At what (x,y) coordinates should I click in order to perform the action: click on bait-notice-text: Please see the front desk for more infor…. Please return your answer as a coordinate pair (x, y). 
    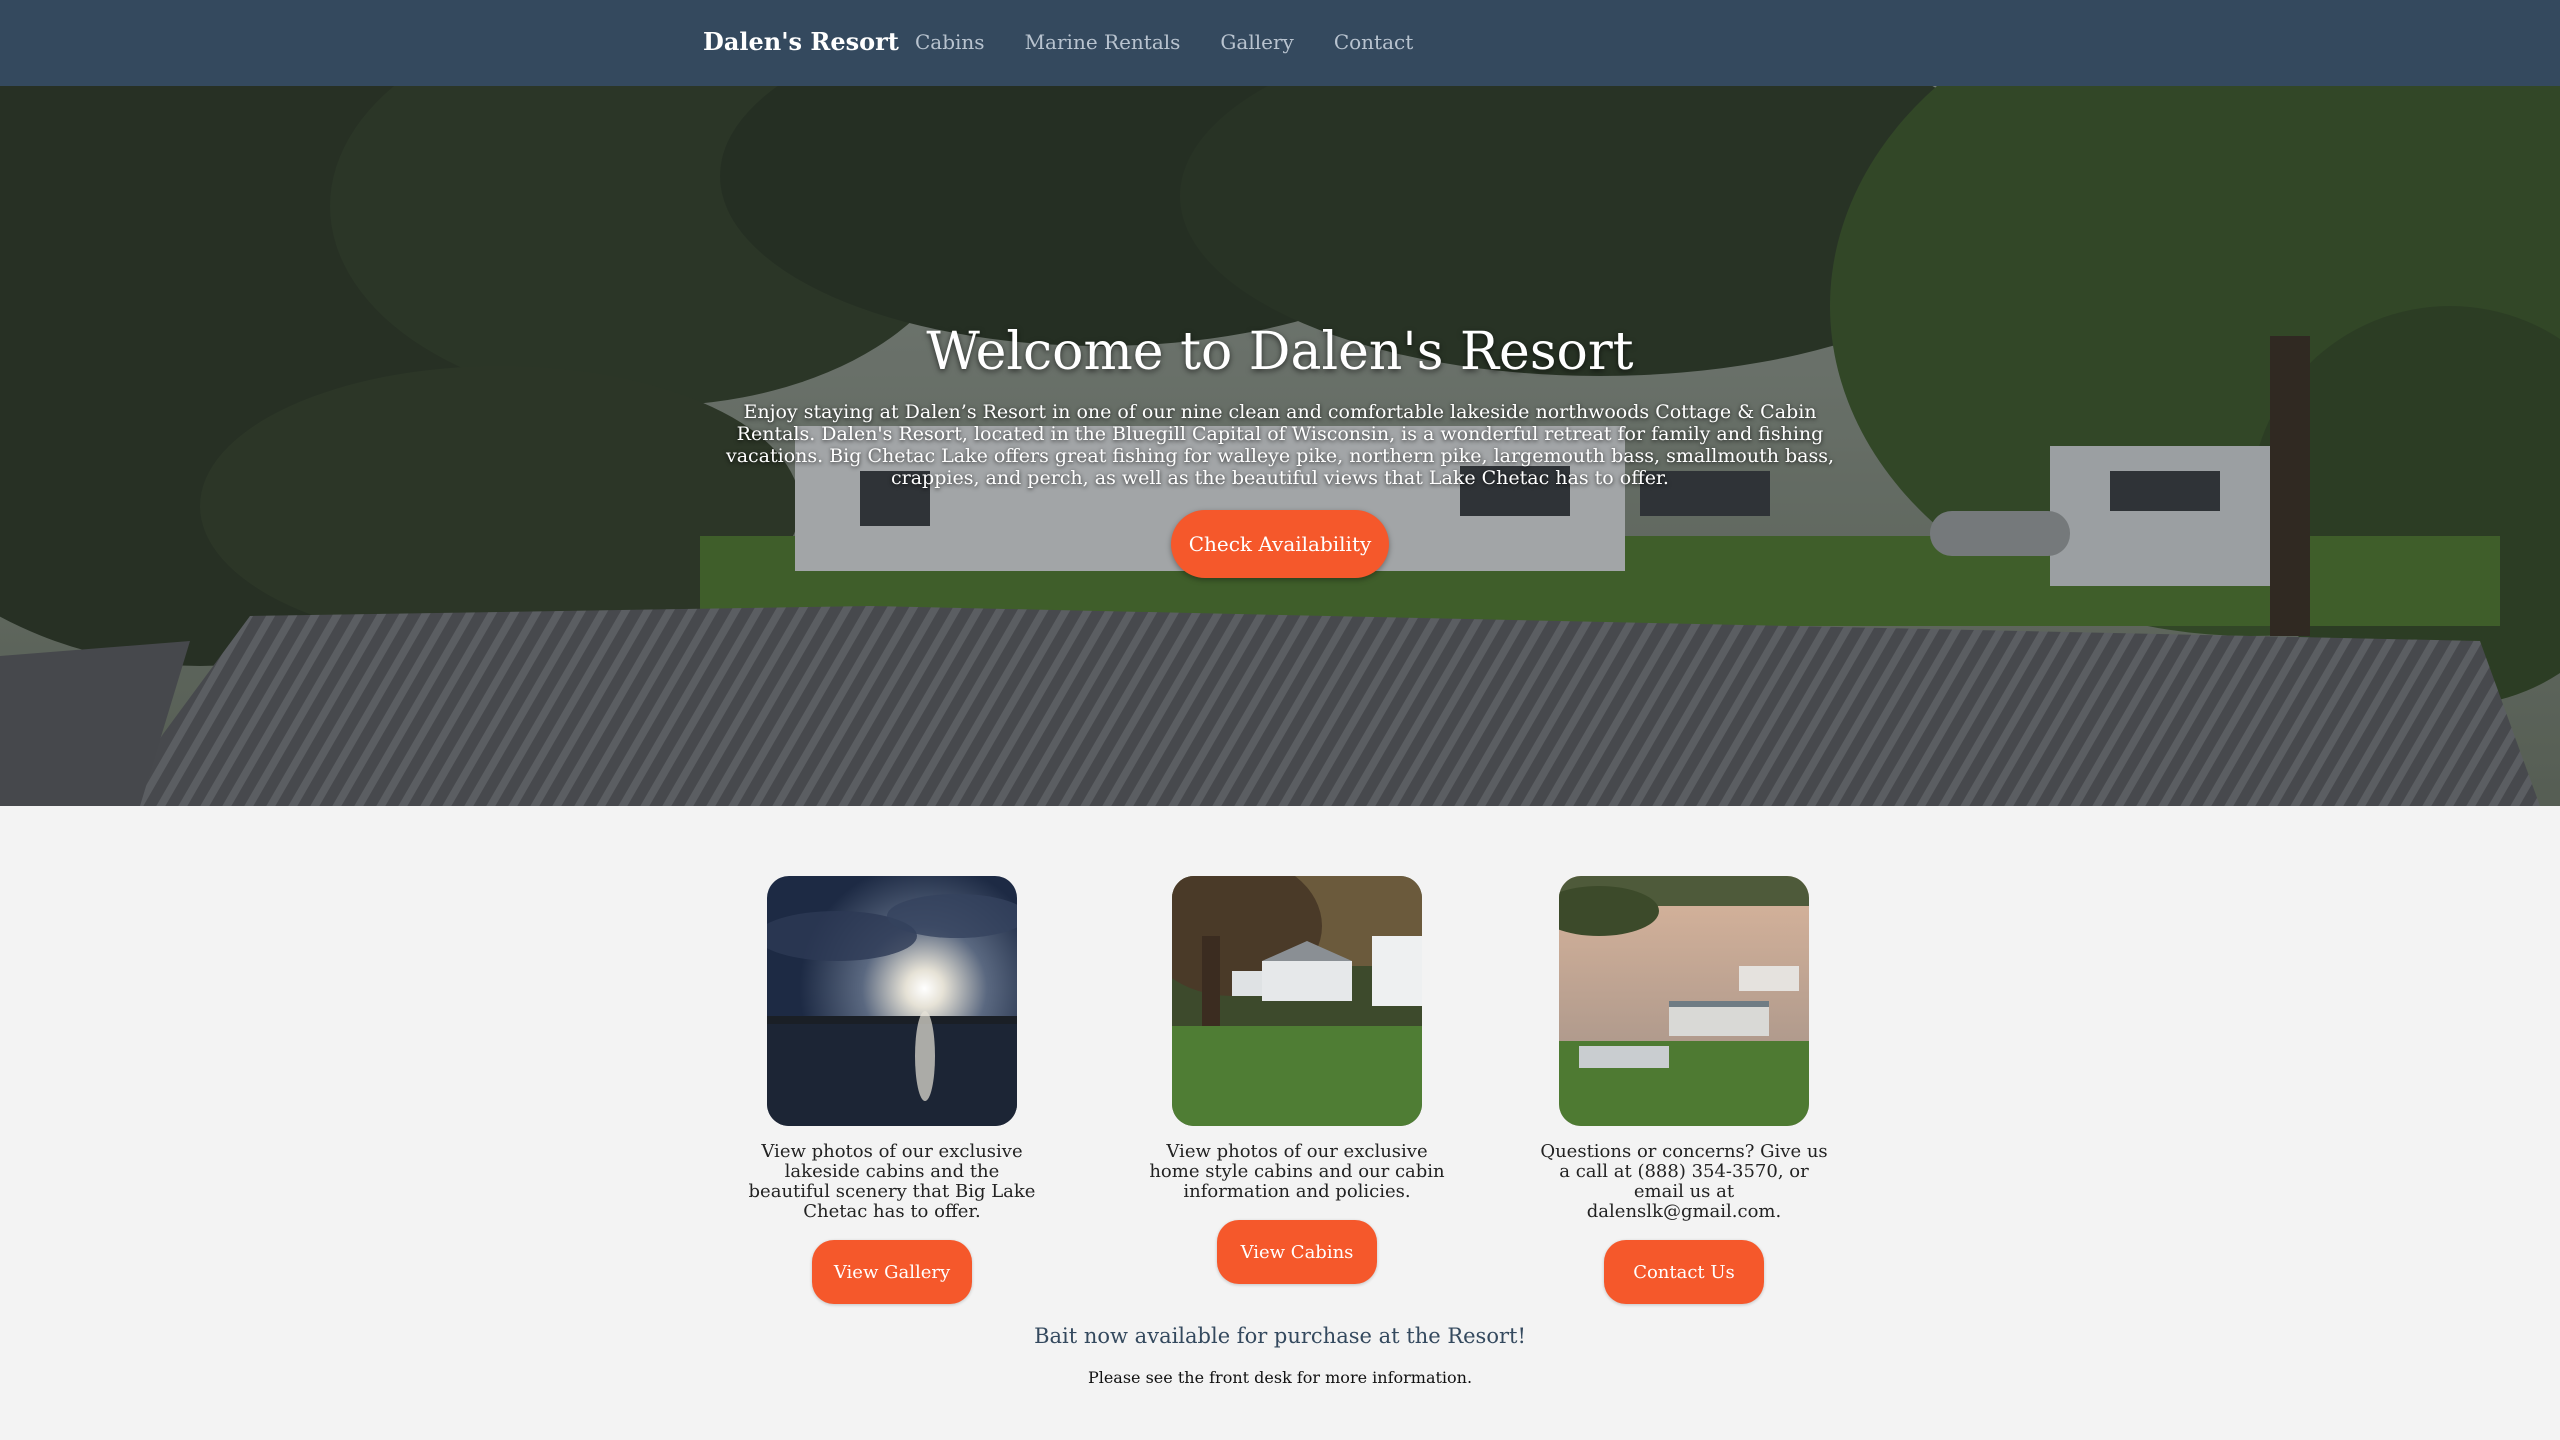
    Looking at the image, I should click on (1280, 1377).